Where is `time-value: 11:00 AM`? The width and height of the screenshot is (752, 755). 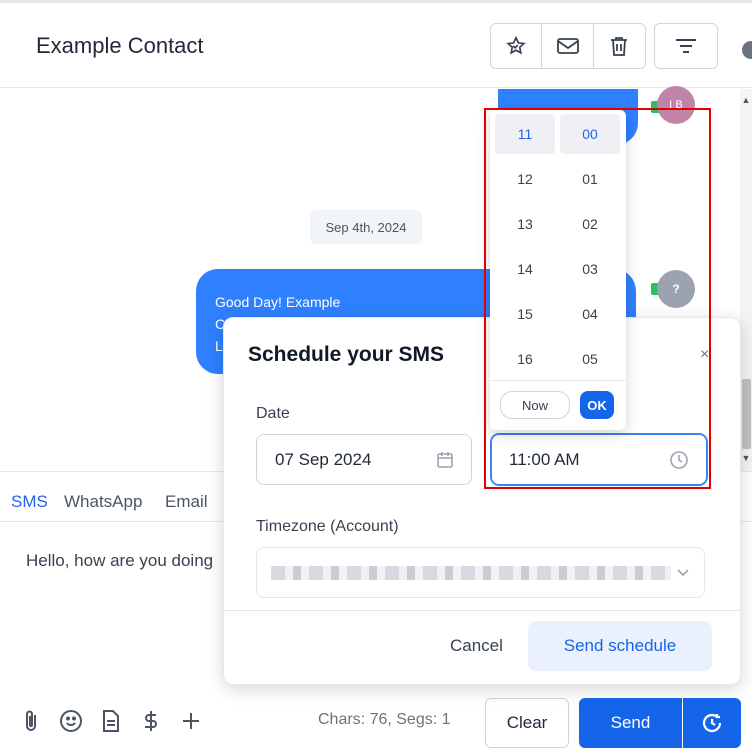 time-value: 11:00 AM is located at coordinates (544, 459).